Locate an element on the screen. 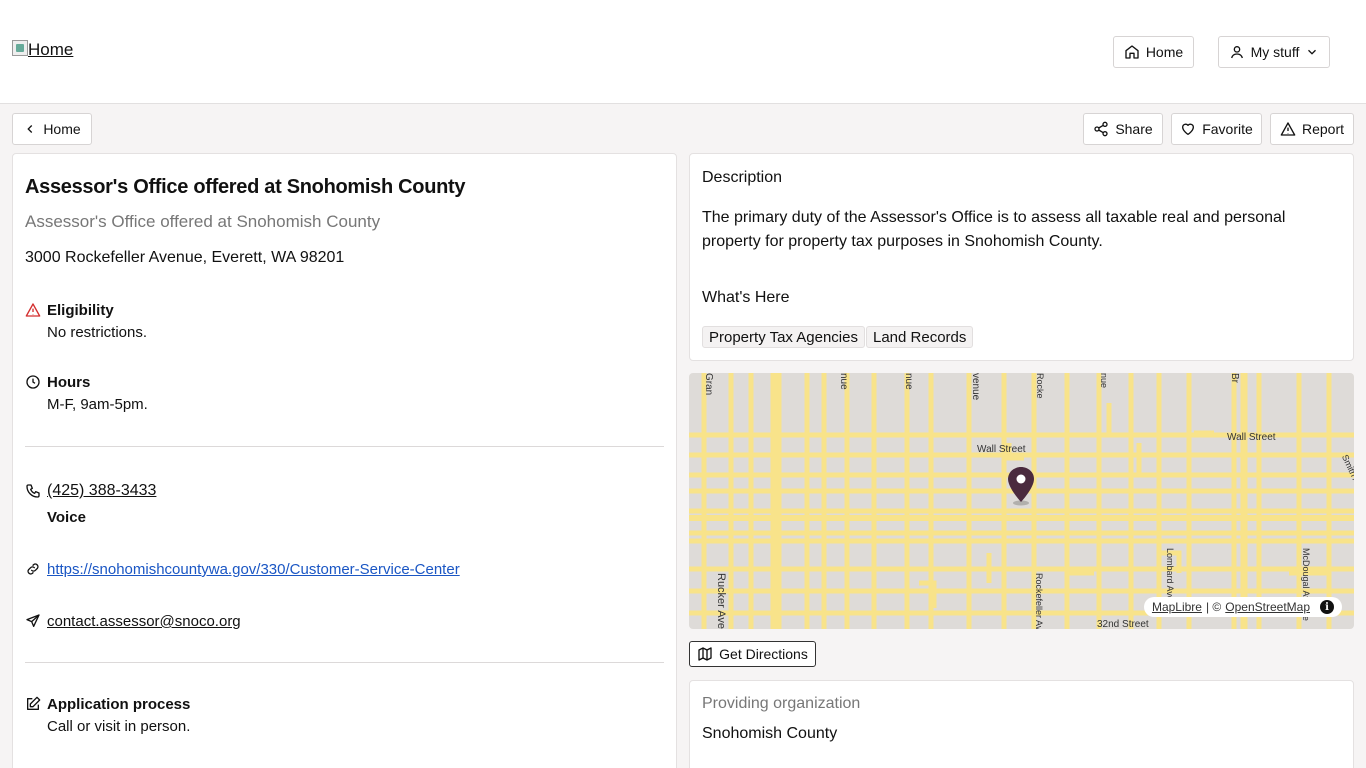  info-icon: i is located at coordinates (1327, 607).